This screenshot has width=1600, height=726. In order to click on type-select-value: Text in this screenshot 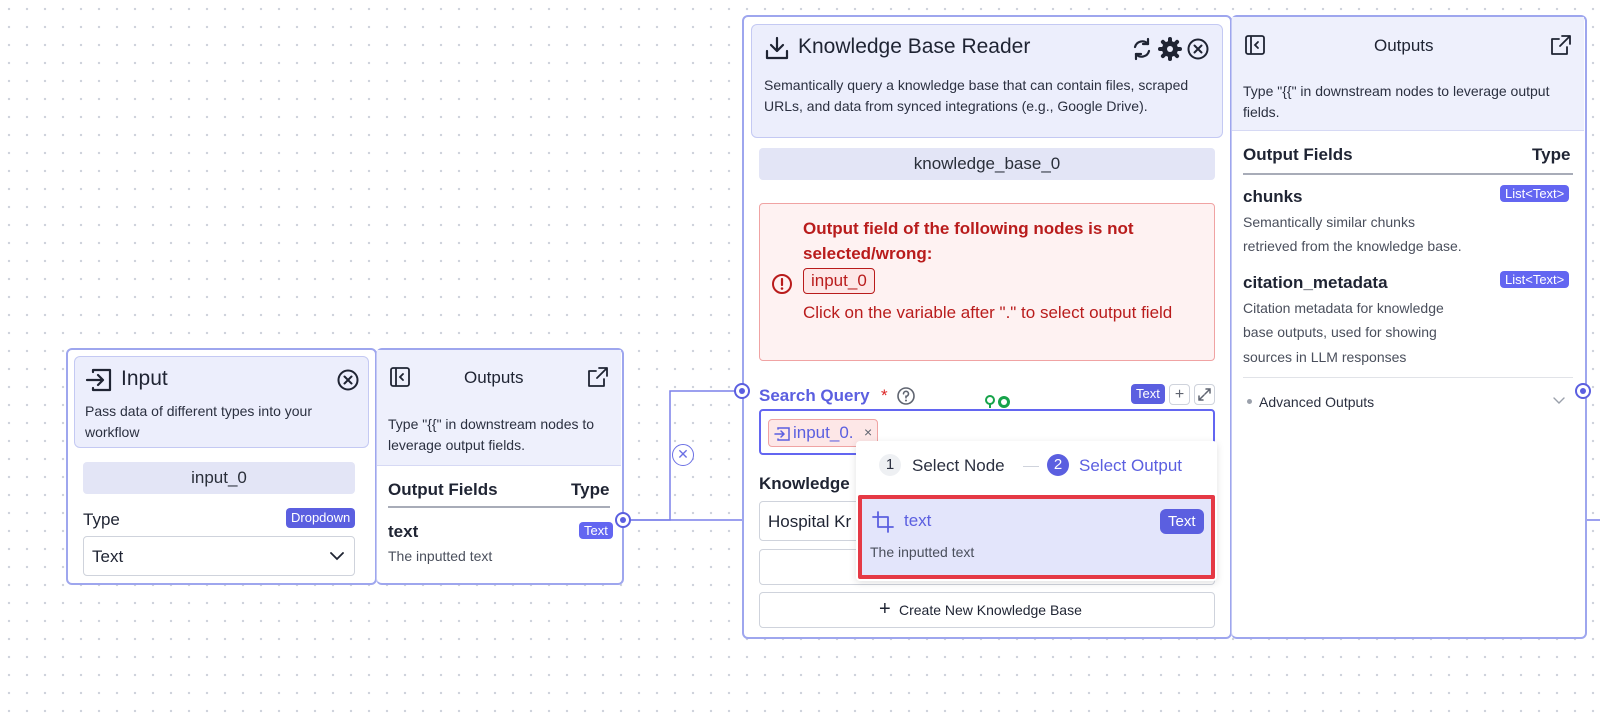, I will do `click(108, 556)`.